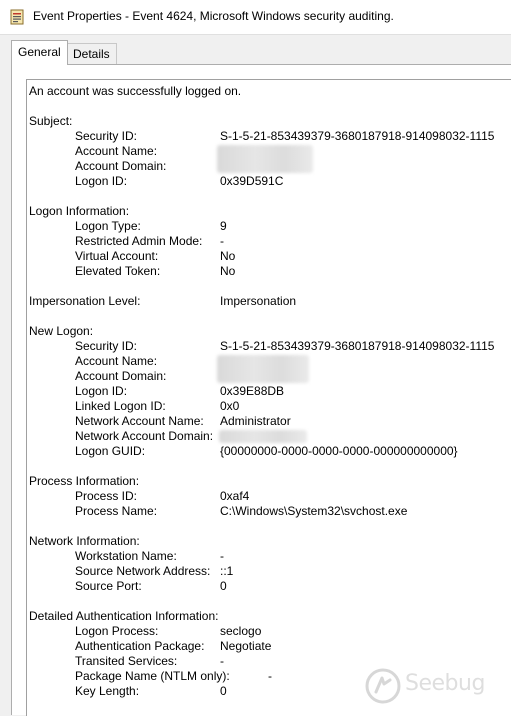 This screenshot has width=511, height=716. I want to click on field-label: Logon GUID:, so click(110, 451).